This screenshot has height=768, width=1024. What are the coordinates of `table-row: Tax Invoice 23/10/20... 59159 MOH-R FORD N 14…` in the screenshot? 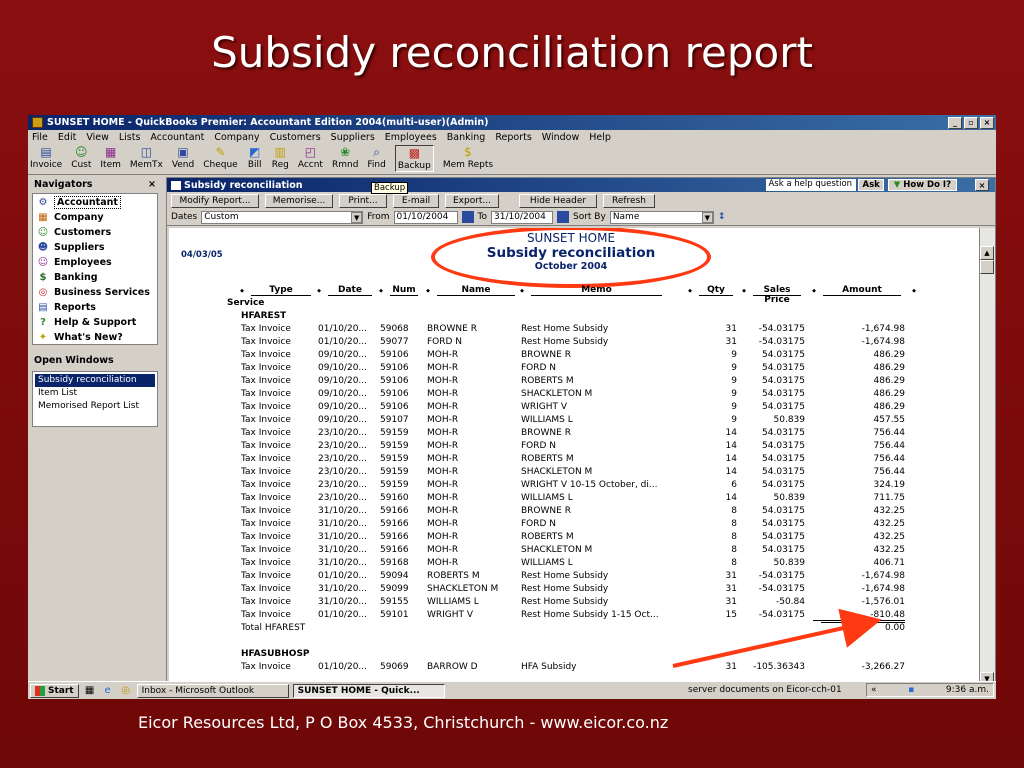 It's located at (574, 446).